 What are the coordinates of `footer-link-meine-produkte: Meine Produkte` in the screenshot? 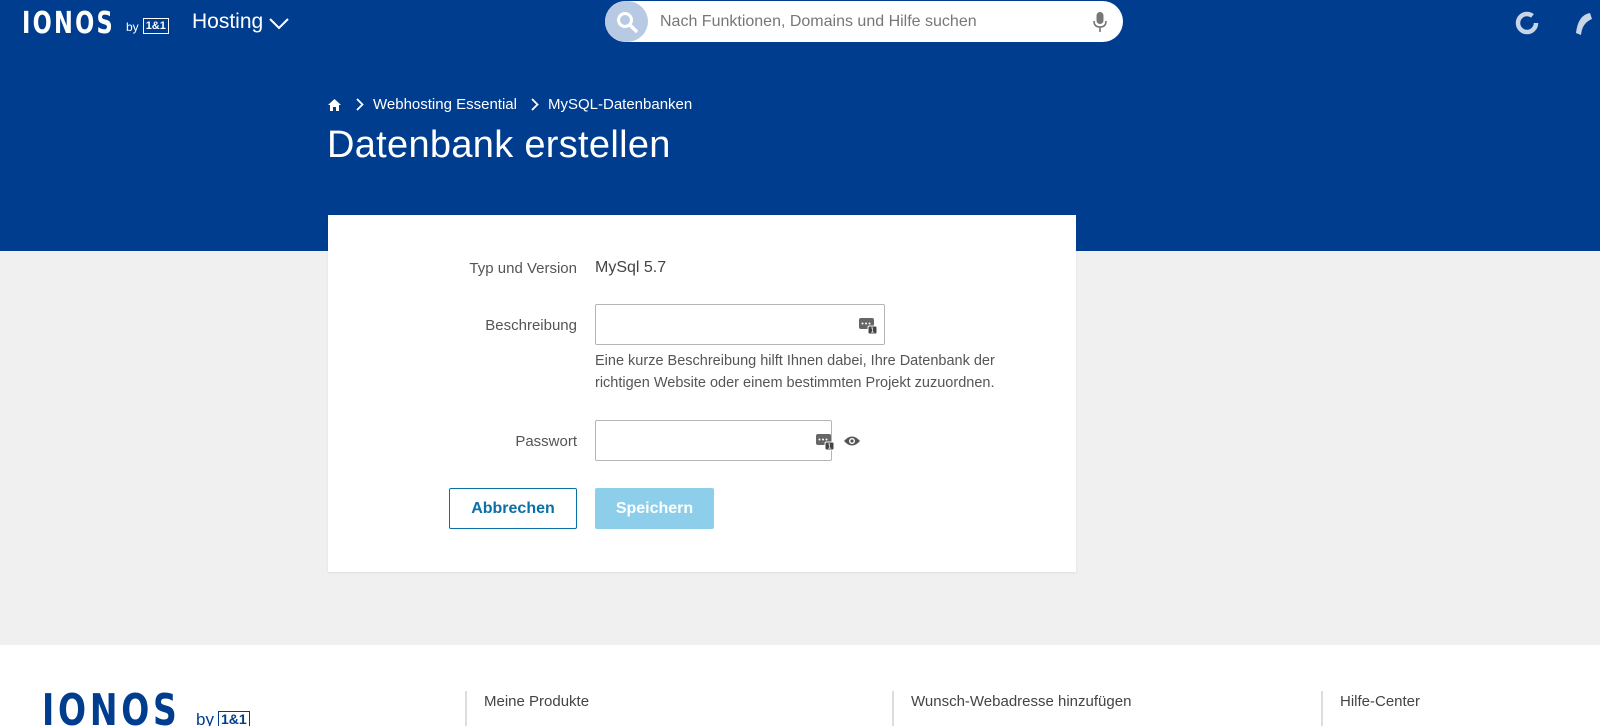 It's located at (527, 708).